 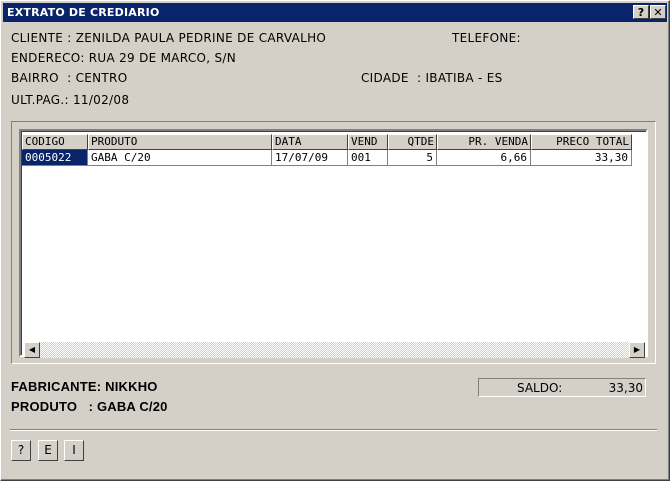 I want to click on bottom-divider, so click(x=333, y=430).